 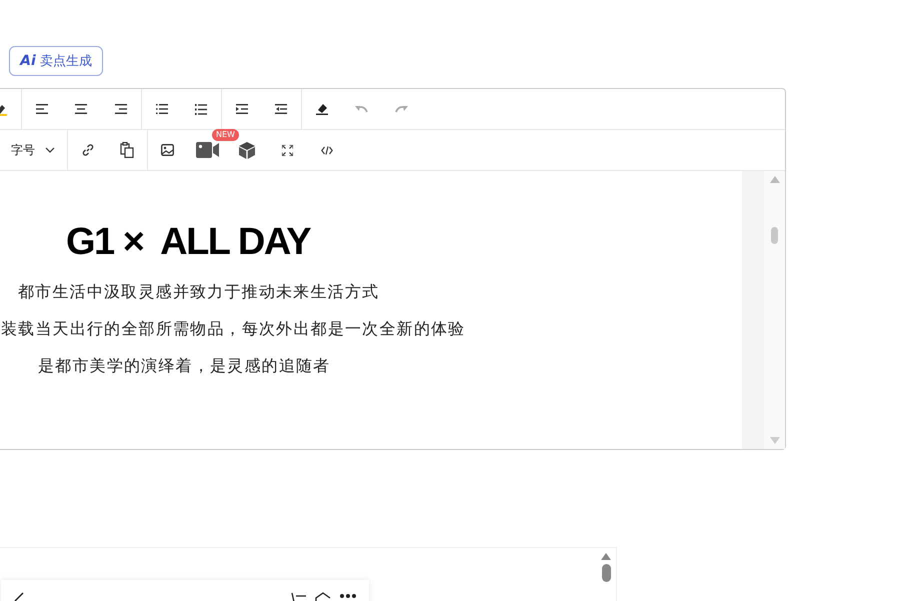 I want to click on new-badge: NEW, so click(x=225, y=135).